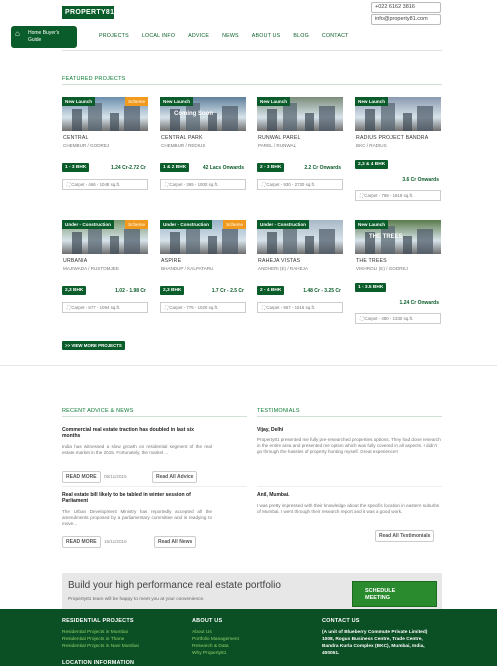 This screenshot has width=497, height=666. I want to click on footer-link-navi-mumbai: Residential Projects in Navi Mumbai, so click(100, 647).